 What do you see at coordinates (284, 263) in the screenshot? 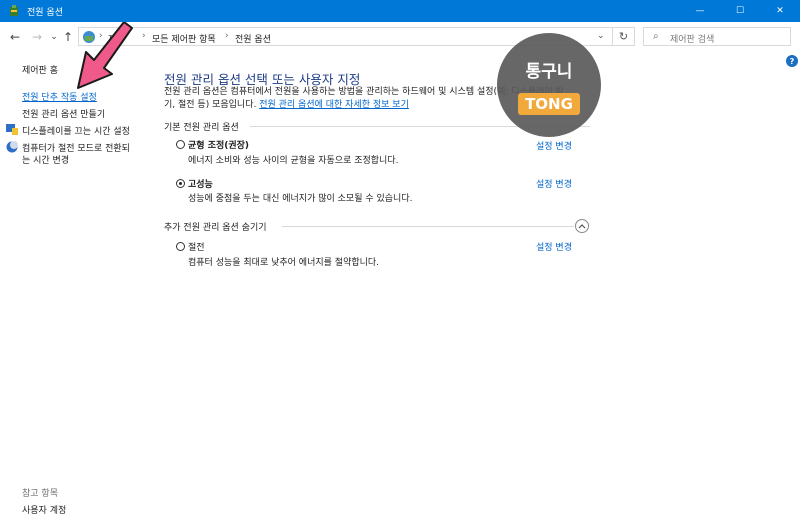
I see `plan-power-saver-desc: 컴퓨터 성능을 최대로 낮추어 에너지를 절약합니다.` at bounding box center [284, 263].